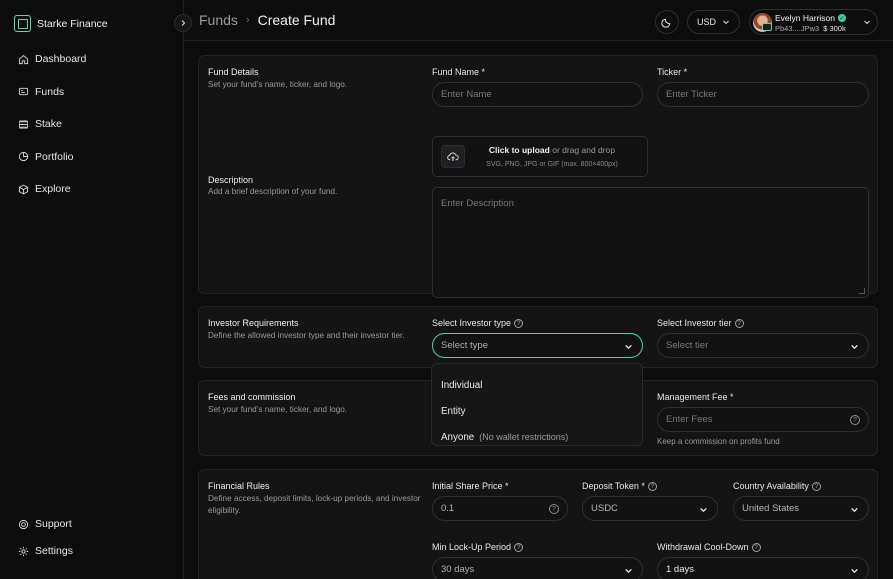 The width and height of the screenshot is (893, 579). What do you see at coordinates (459, 72) in the screenshot?
I see `fund-name-label: Fund Name *` at bounding box center [459, 72].